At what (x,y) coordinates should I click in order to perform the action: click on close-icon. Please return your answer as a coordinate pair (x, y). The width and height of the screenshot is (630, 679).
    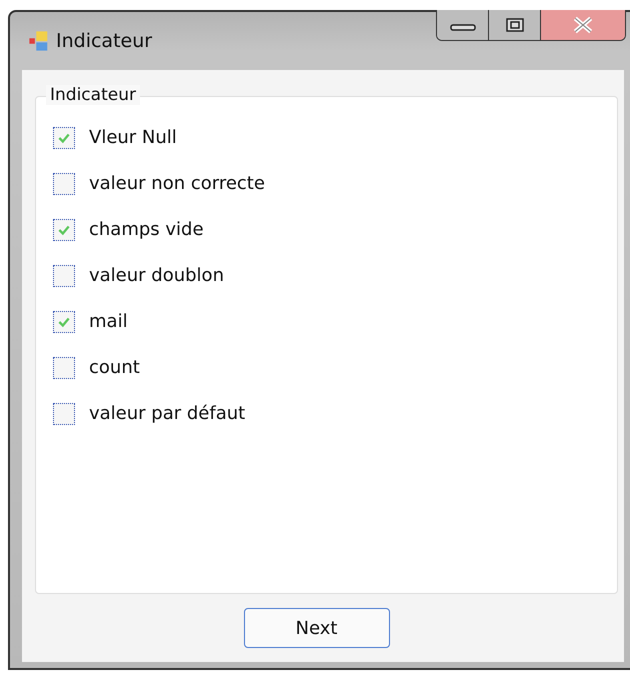
    Looking at the image, I should click on (583, 25).